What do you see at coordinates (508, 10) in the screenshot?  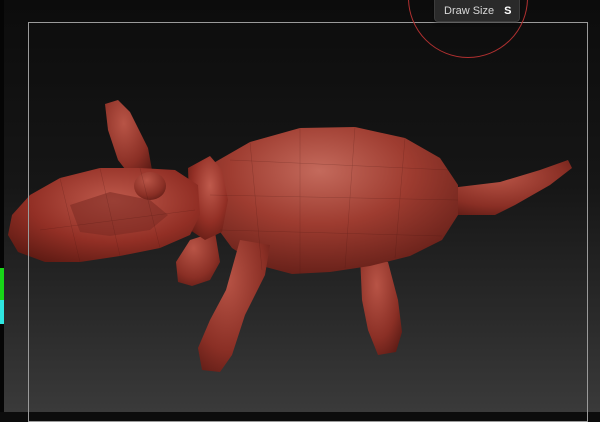 I see `tooltip-shortcut: S` at bounding box center [508, 10].